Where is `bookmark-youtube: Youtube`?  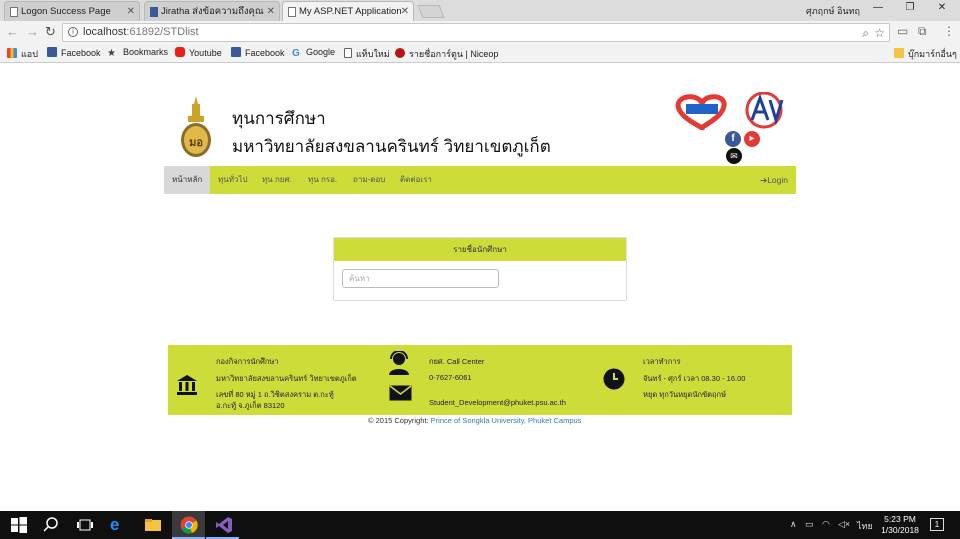
bookmark-youtube: Youtube is located at coordinates (198, 52).